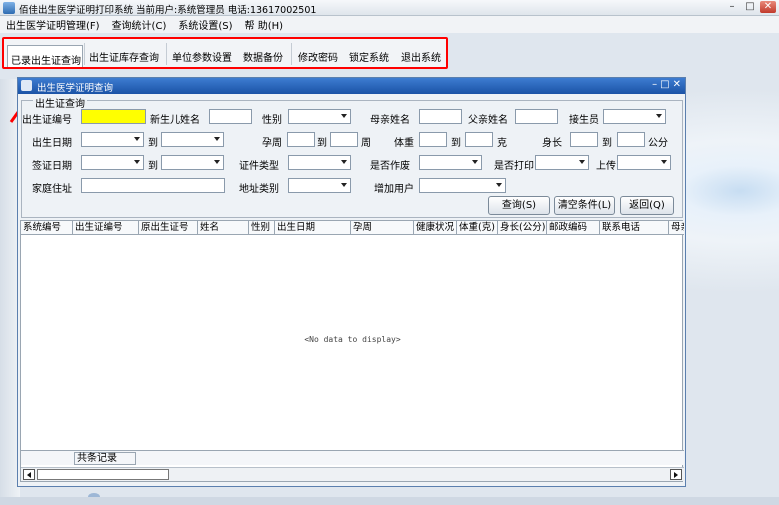  What do you see at coordinates (502, 143) in the screenshot?
I see `label-gram: 克` at bounding box center [502, 143].